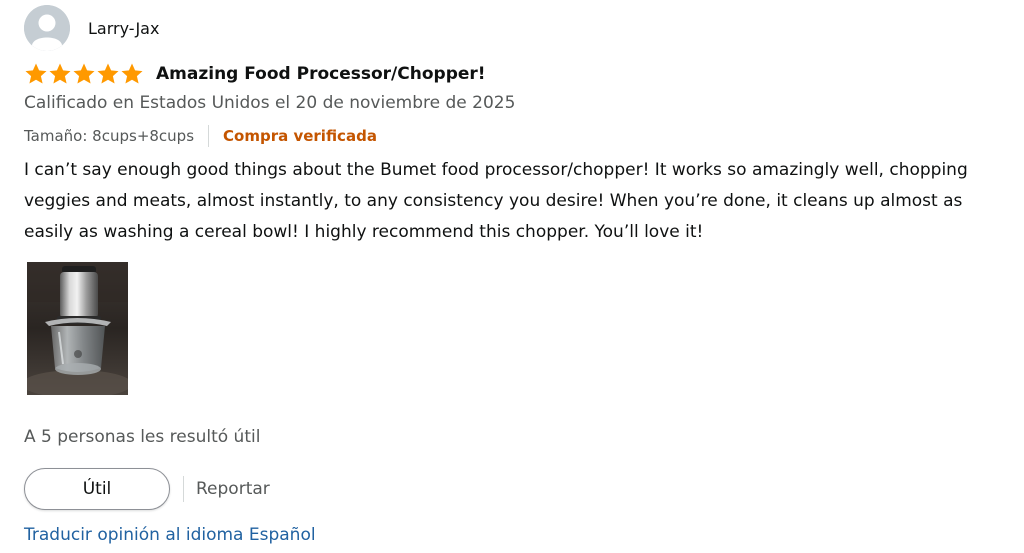  Describe the element at coordinates (97, 489) in the screenshot. I see `helpful-button: Útil` at that location.